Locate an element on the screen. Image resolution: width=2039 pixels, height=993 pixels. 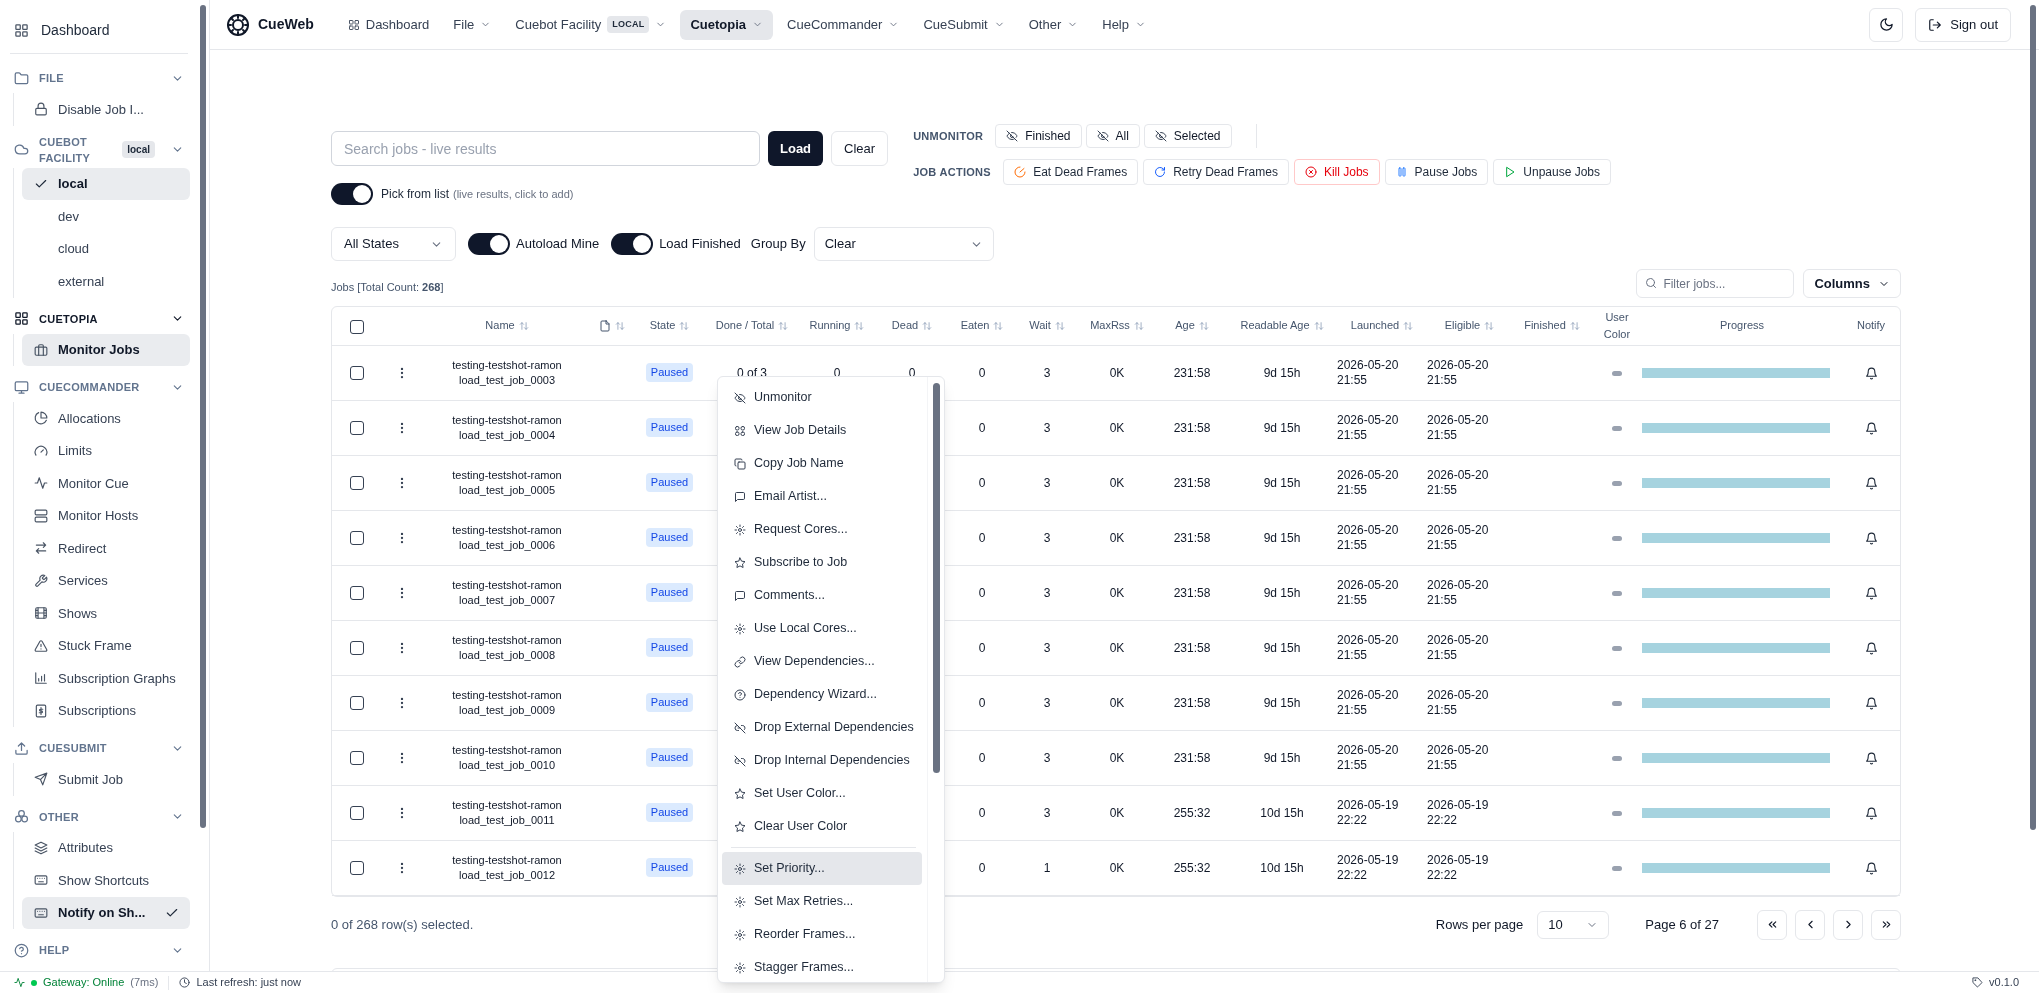
menu-item: Drop Internal Dependencies is located at coordinates (822, 760).